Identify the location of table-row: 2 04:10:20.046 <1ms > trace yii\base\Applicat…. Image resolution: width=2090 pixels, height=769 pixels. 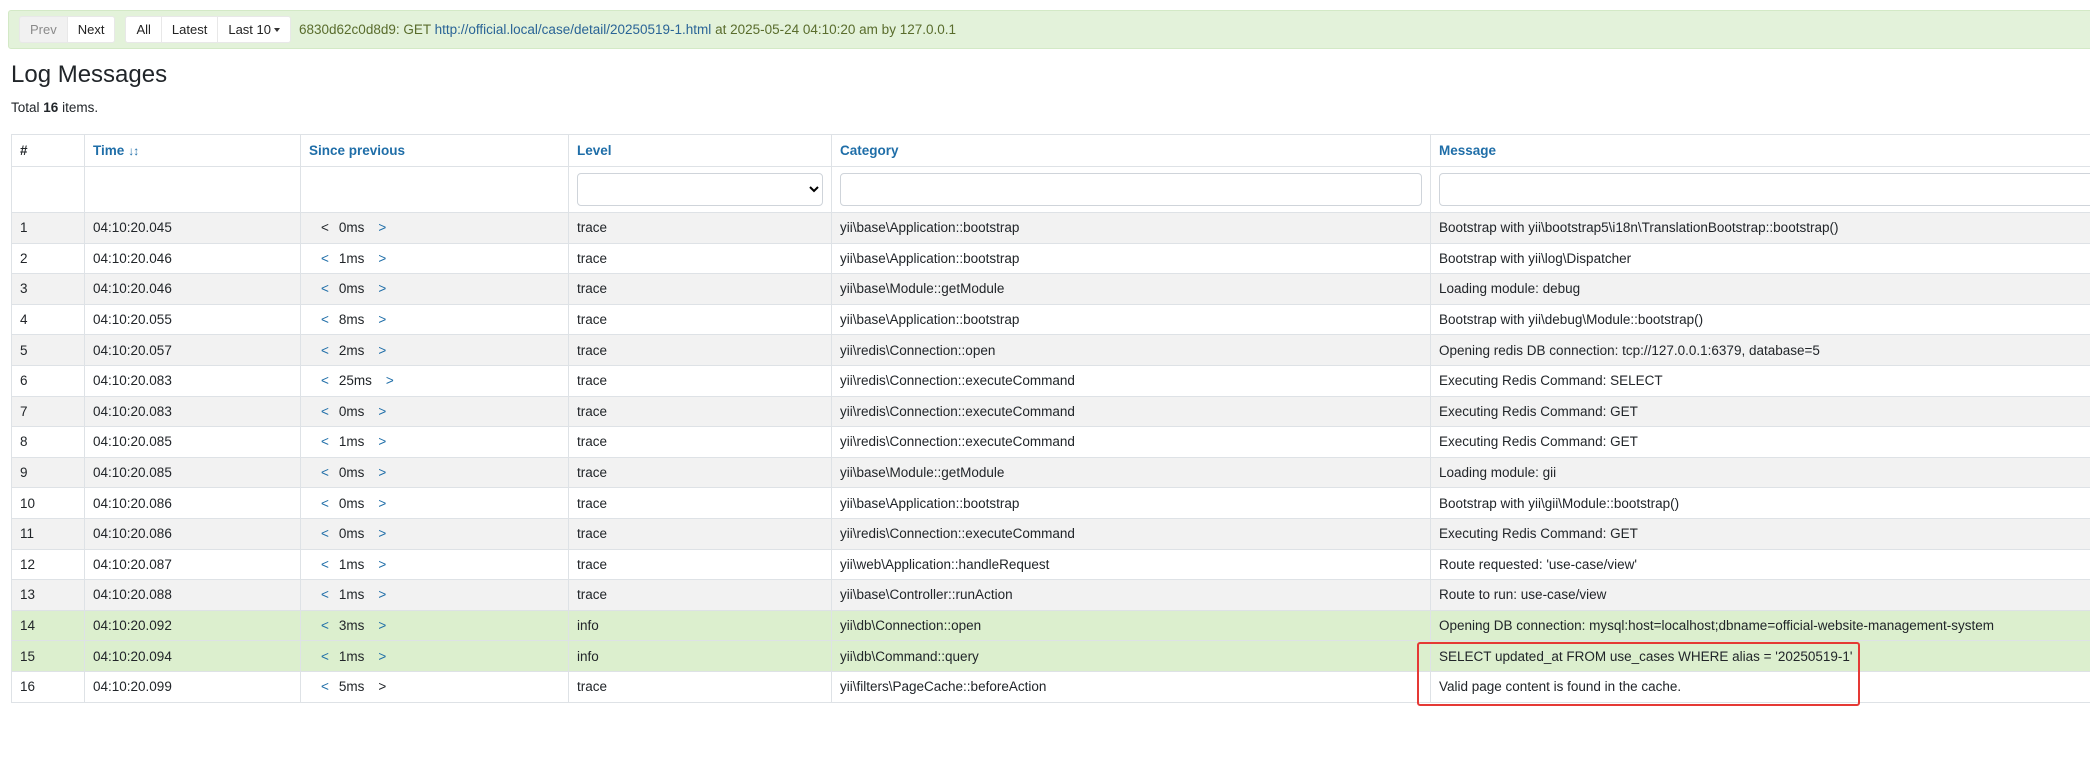
(1050, 258).